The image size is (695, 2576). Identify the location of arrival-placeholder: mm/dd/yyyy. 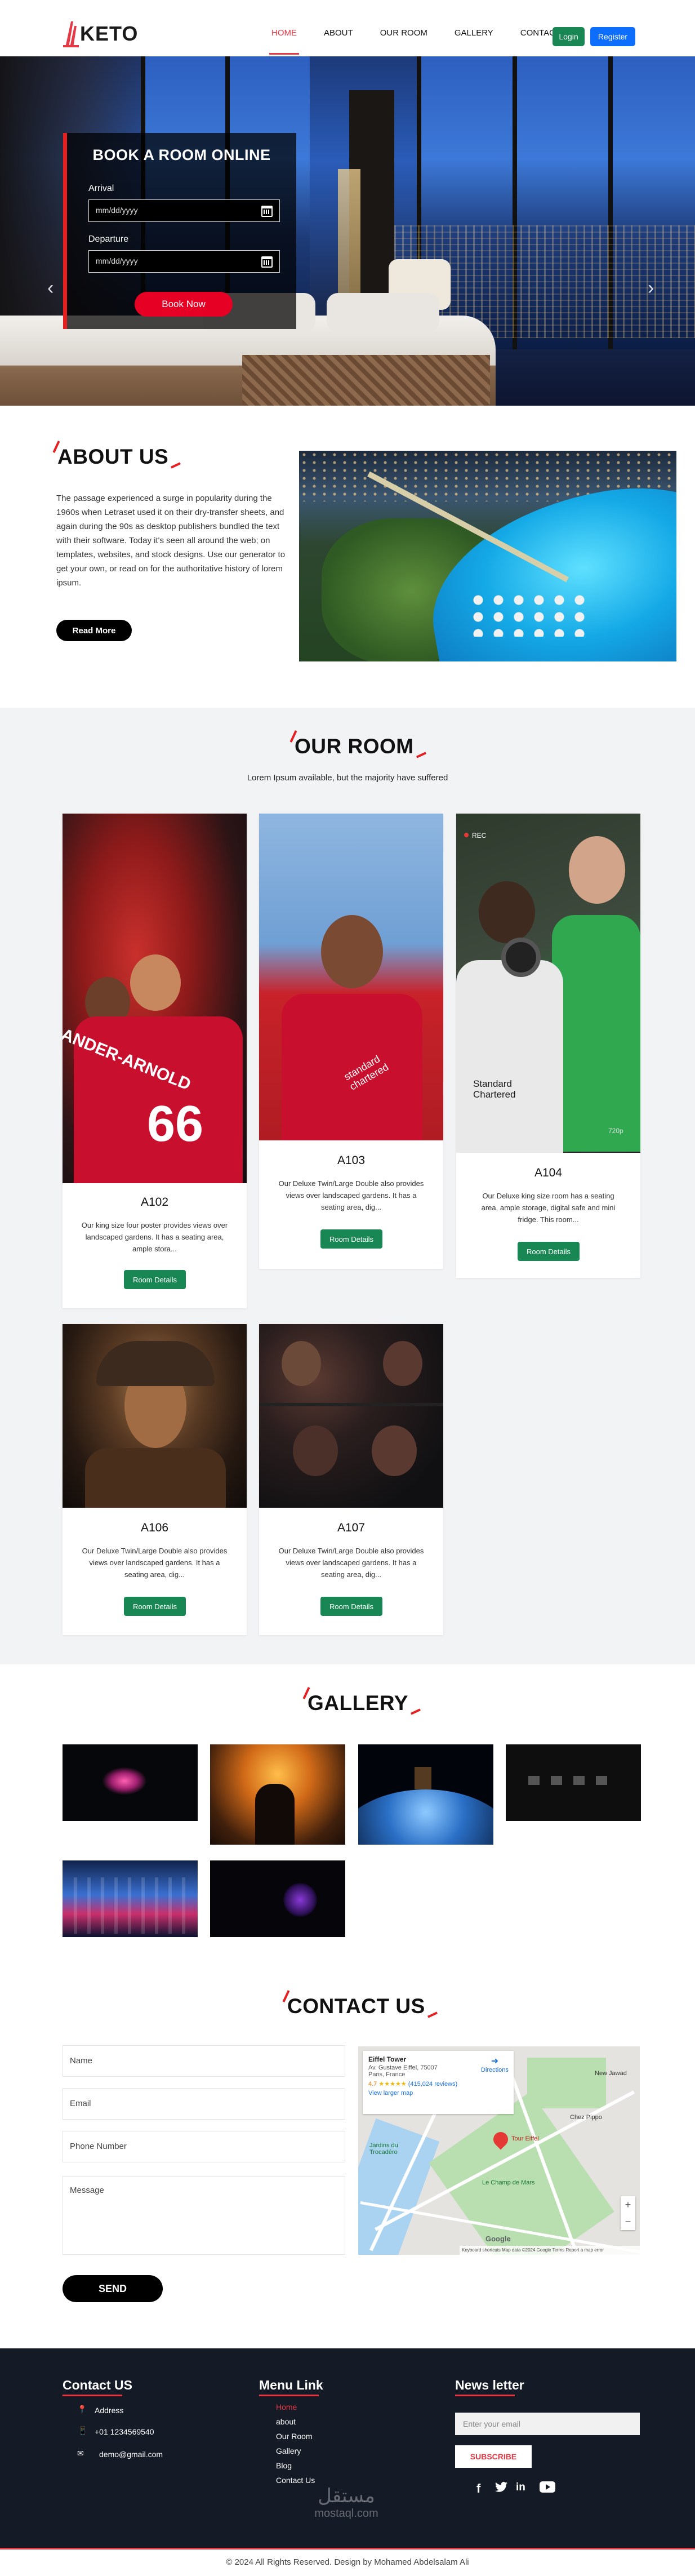
(117, 211).